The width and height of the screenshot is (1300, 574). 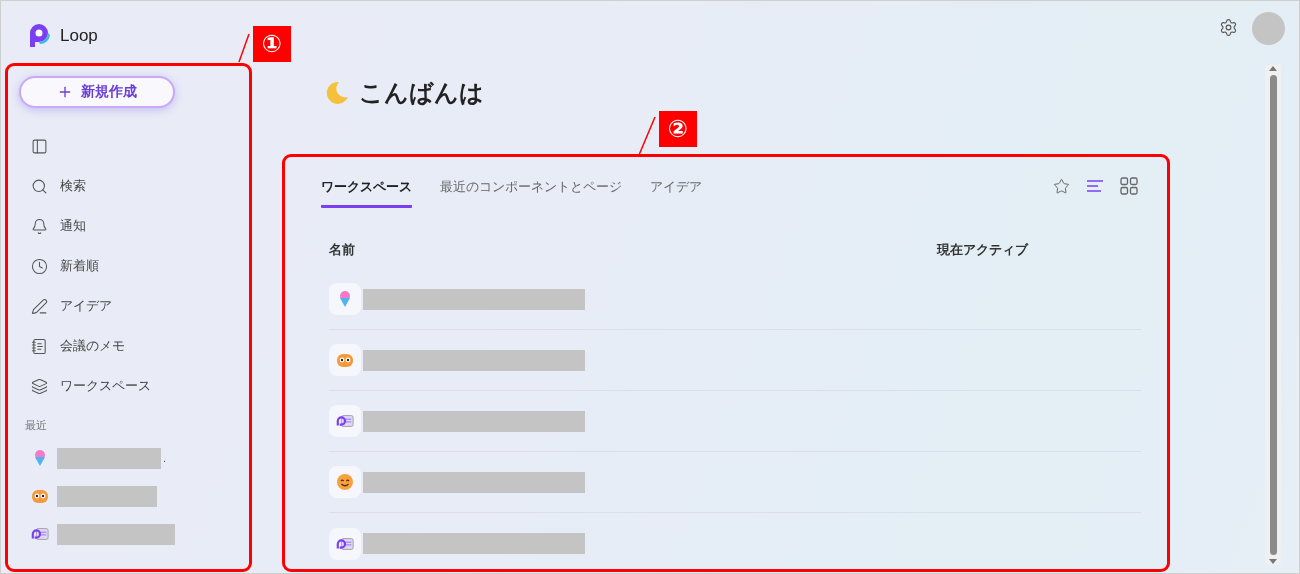 What do you see at coordinates (39, 226) in the screenshot?
I see `bell-icon` at bounding box center [39, 226].